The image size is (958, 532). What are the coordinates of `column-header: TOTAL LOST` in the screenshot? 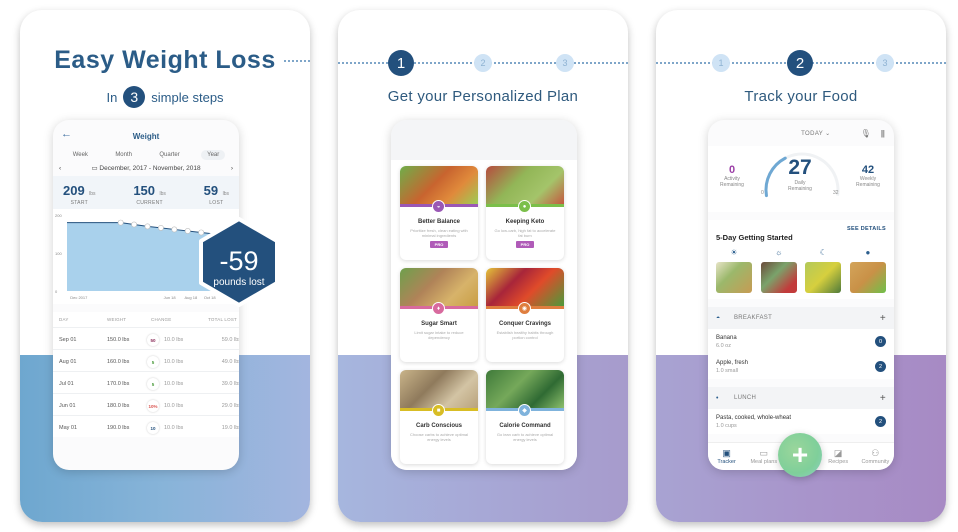 It's located at (222, 319).